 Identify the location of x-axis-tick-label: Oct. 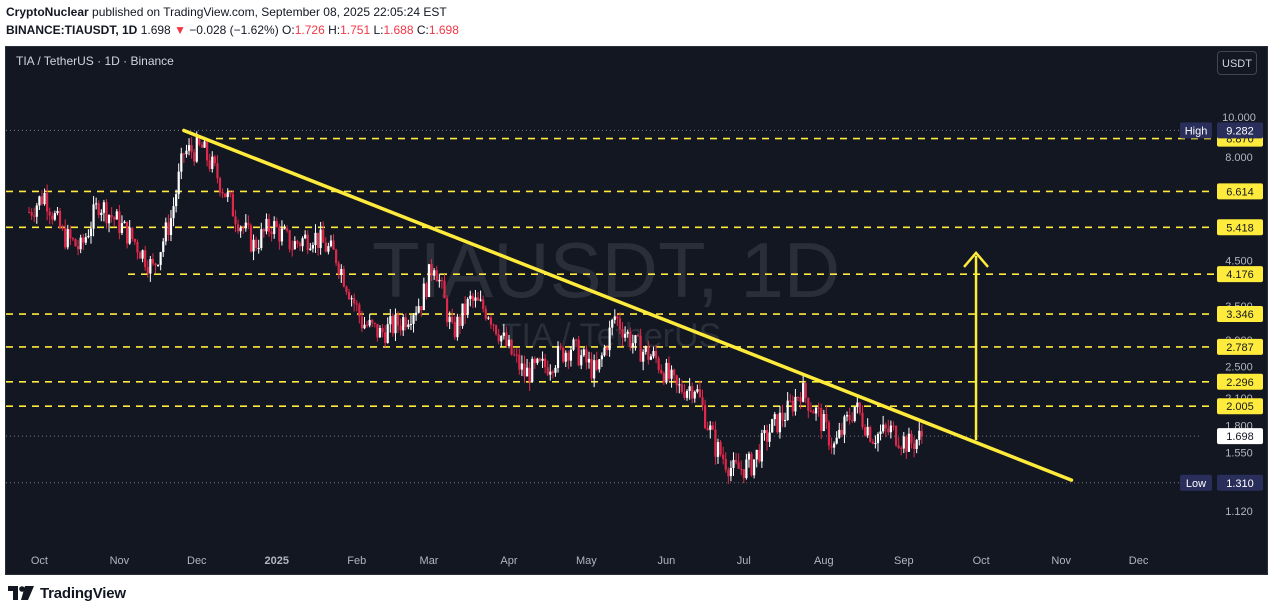
(981, 561).